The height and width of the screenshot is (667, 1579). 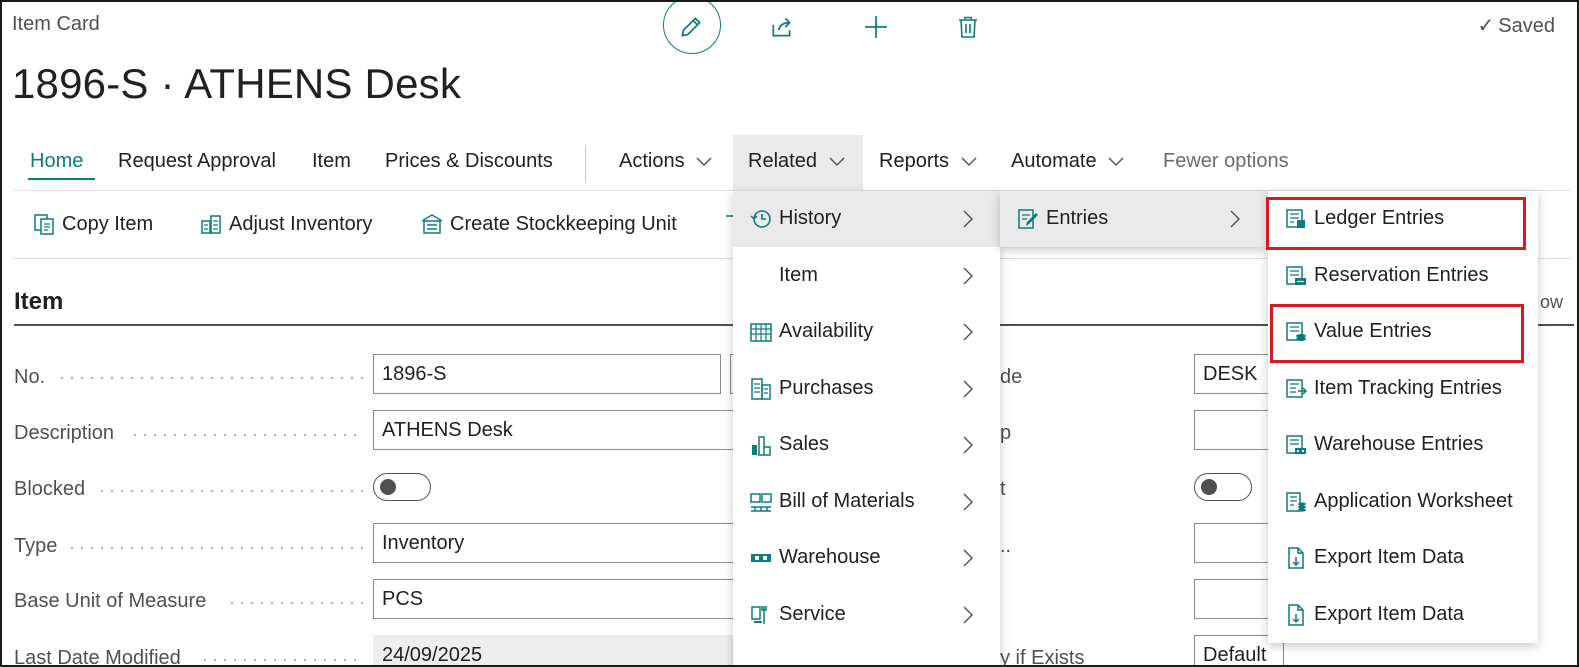 I want to click on menu-item-service: Service, so click(x=866, y=615).